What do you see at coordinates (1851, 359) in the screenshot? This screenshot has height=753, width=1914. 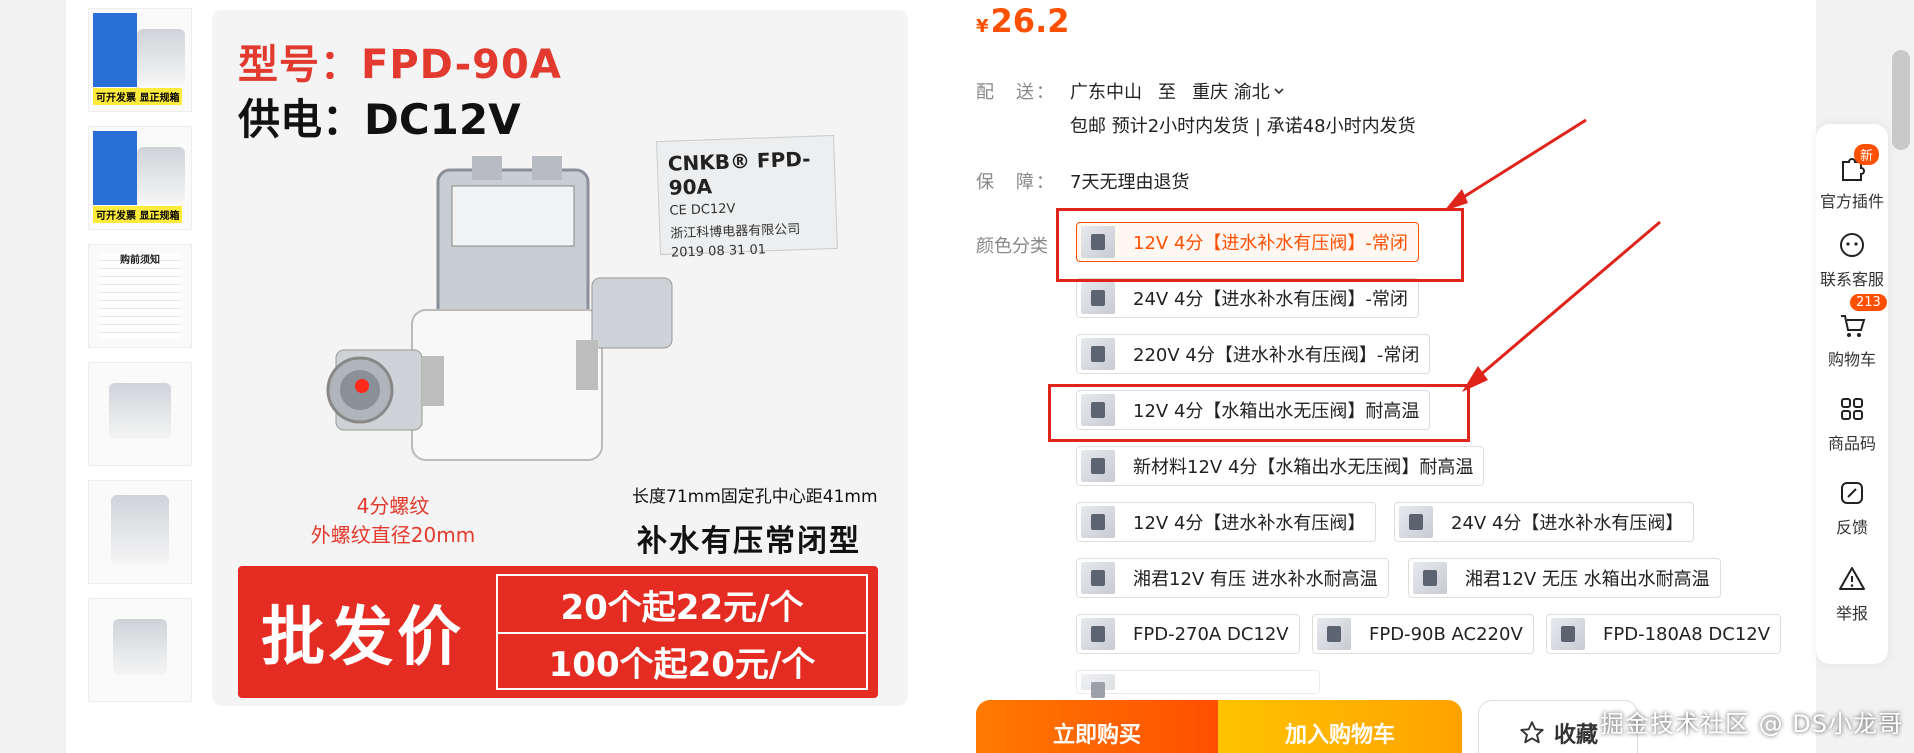 I see `sidebar-item-label: 购物车` at bounding box center [1851, 359].